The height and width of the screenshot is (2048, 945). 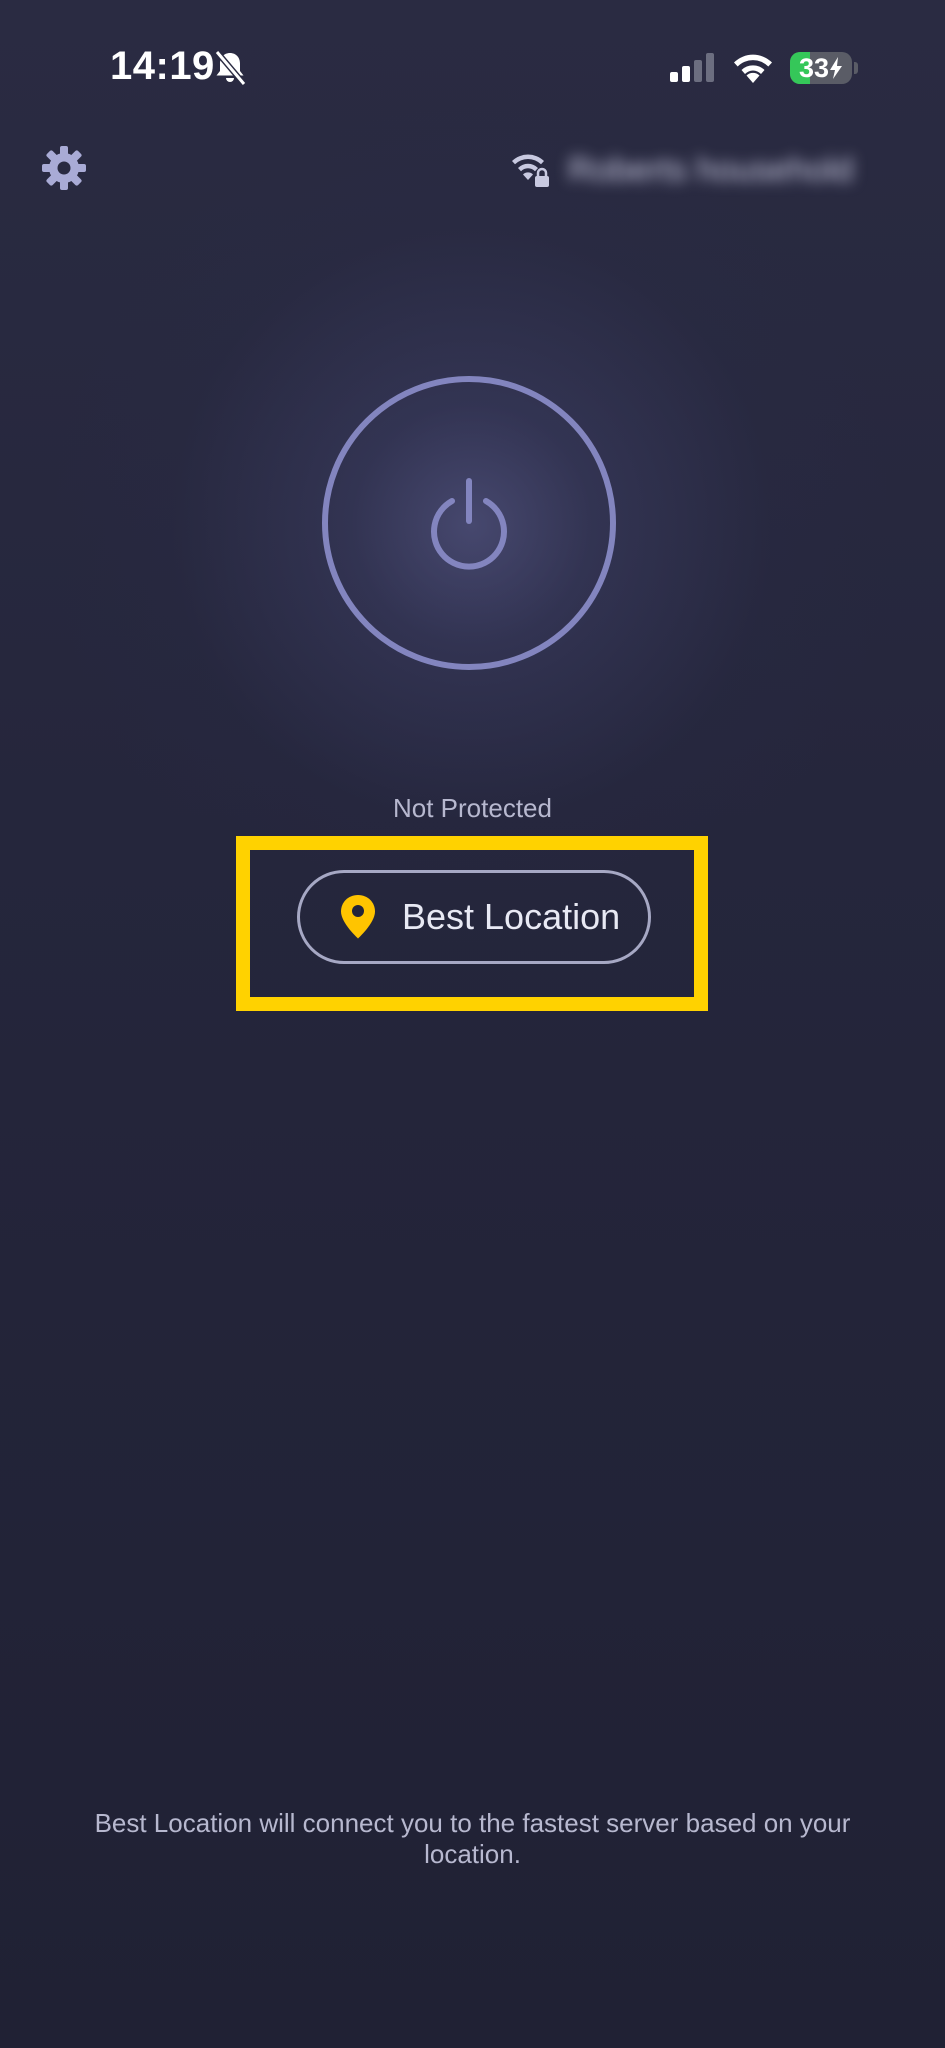 I want to click on wifi-lock-icon, so click(x=530, y=170).